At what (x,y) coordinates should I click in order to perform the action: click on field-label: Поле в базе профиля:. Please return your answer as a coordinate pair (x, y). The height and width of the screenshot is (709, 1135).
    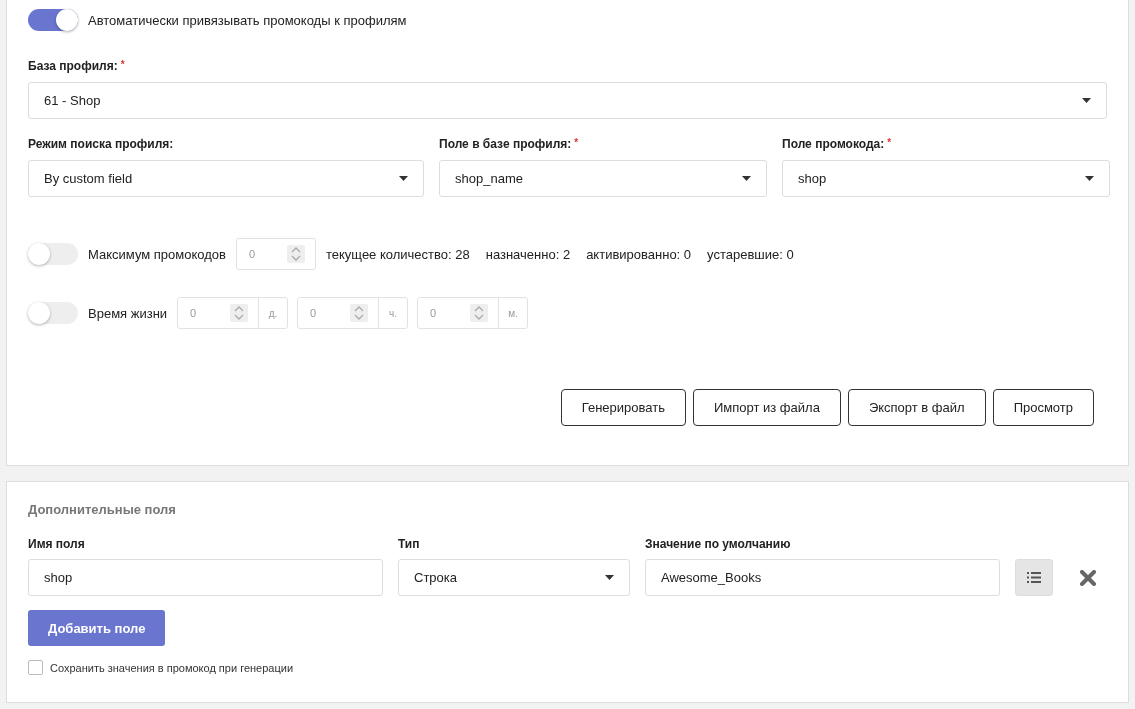
    Looking at the image, I should click on (505, 144).